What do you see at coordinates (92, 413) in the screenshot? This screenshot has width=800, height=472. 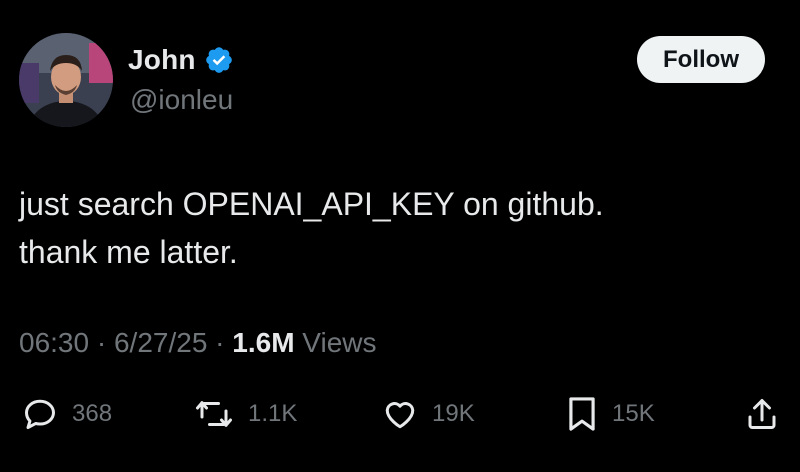 I see `reply-count: 368` at bounding box center [92, 413].